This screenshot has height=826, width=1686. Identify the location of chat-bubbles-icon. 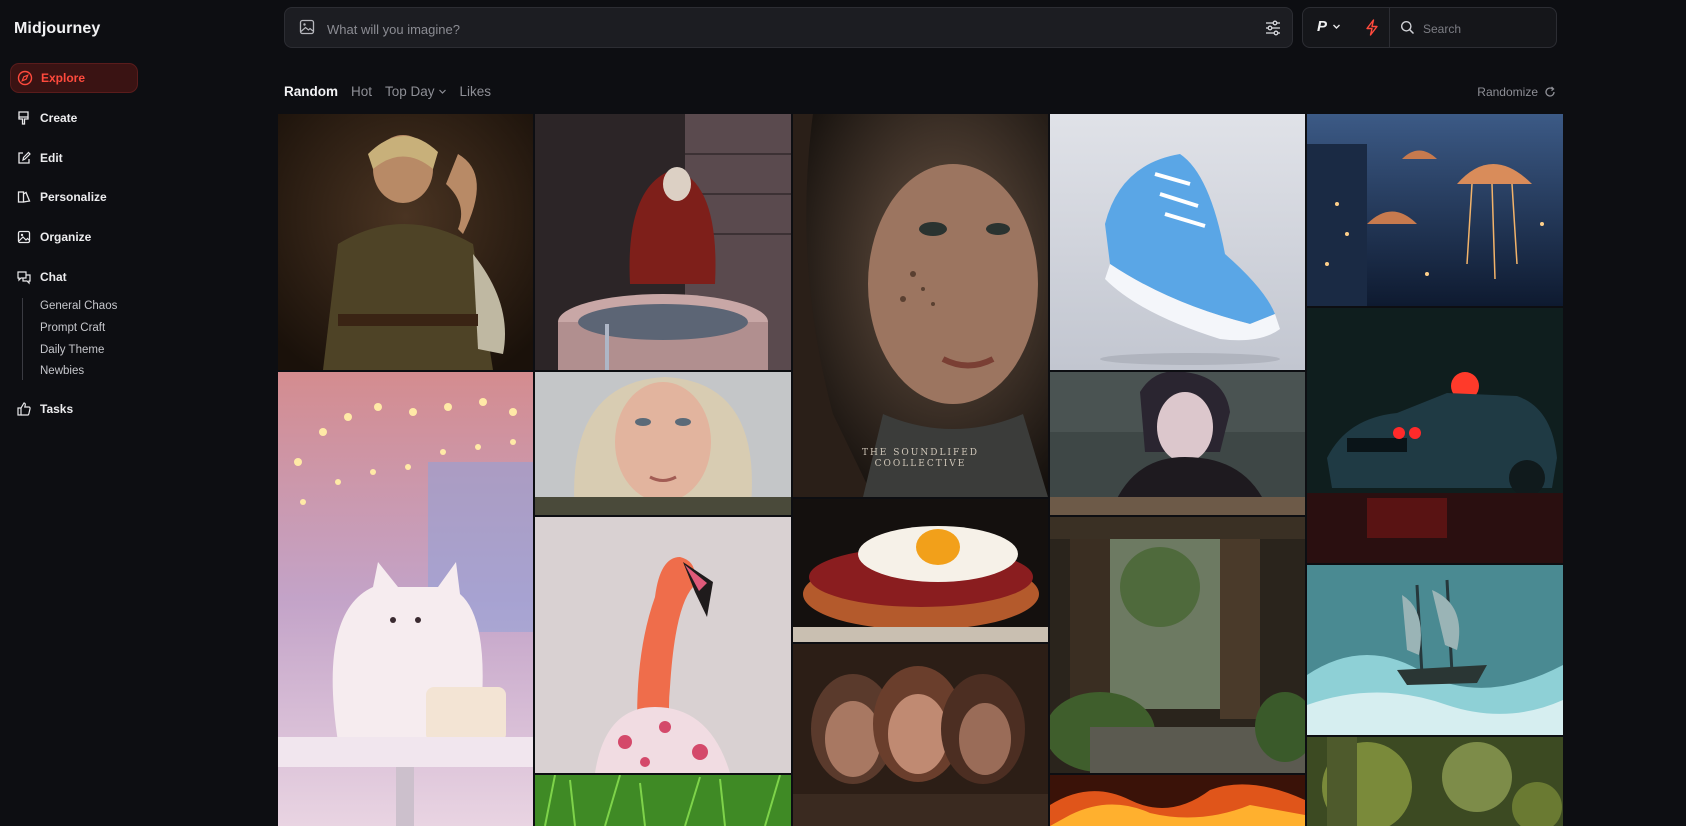
(24, 278).